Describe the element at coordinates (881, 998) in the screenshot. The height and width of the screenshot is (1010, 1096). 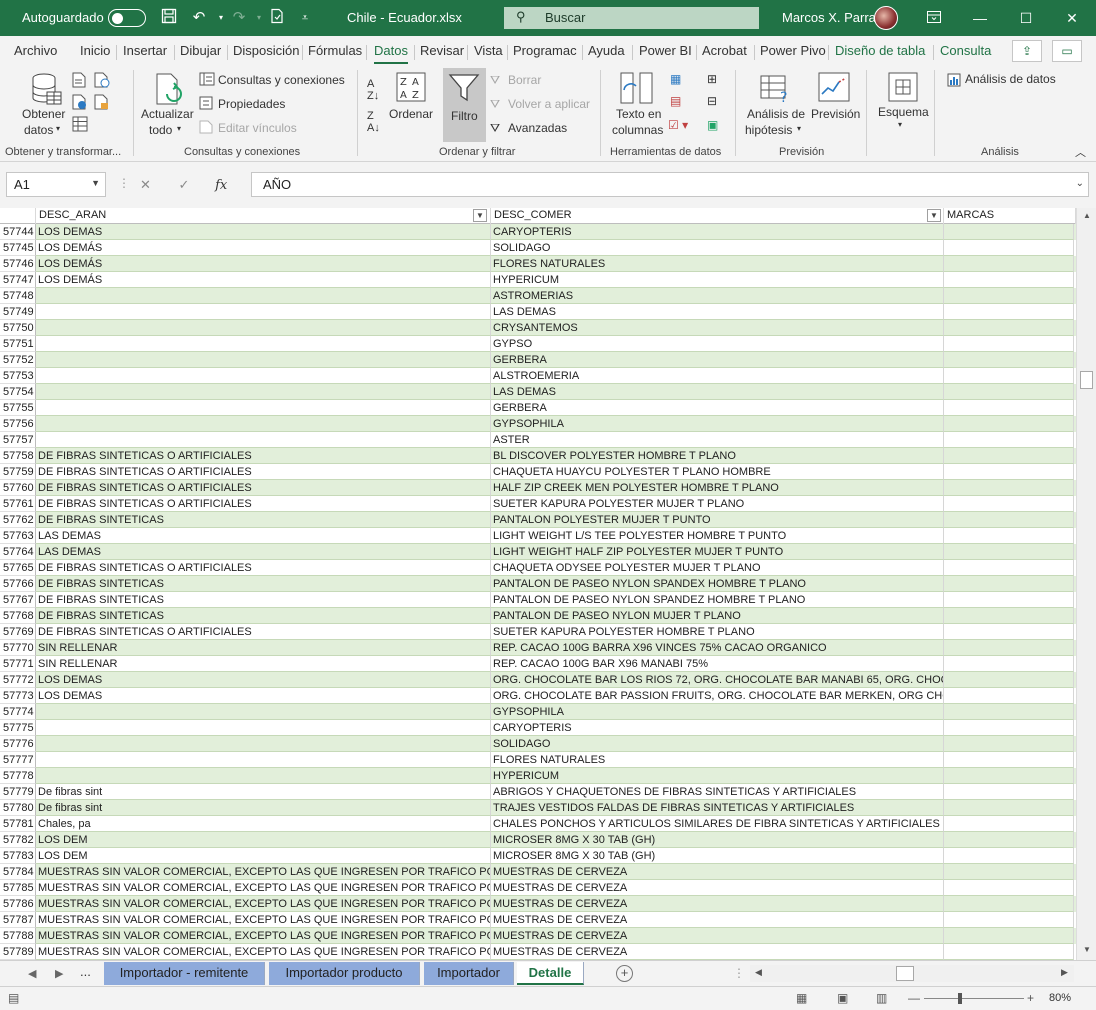
I see `page-break-icon: ▥` at that location.